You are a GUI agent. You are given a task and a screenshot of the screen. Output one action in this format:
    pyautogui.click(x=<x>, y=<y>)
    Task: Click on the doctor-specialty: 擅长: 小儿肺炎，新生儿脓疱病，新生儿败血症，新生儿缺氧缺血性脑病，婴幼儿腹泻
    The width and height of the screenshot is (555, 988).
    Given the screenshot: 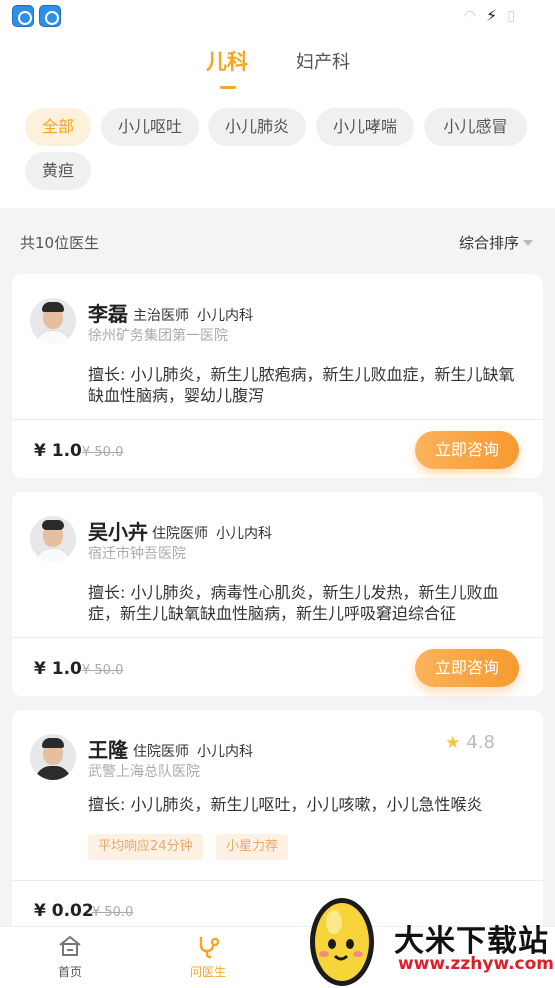 What is the action you would take?
    pyautogui.click(x=301, y=385)
    